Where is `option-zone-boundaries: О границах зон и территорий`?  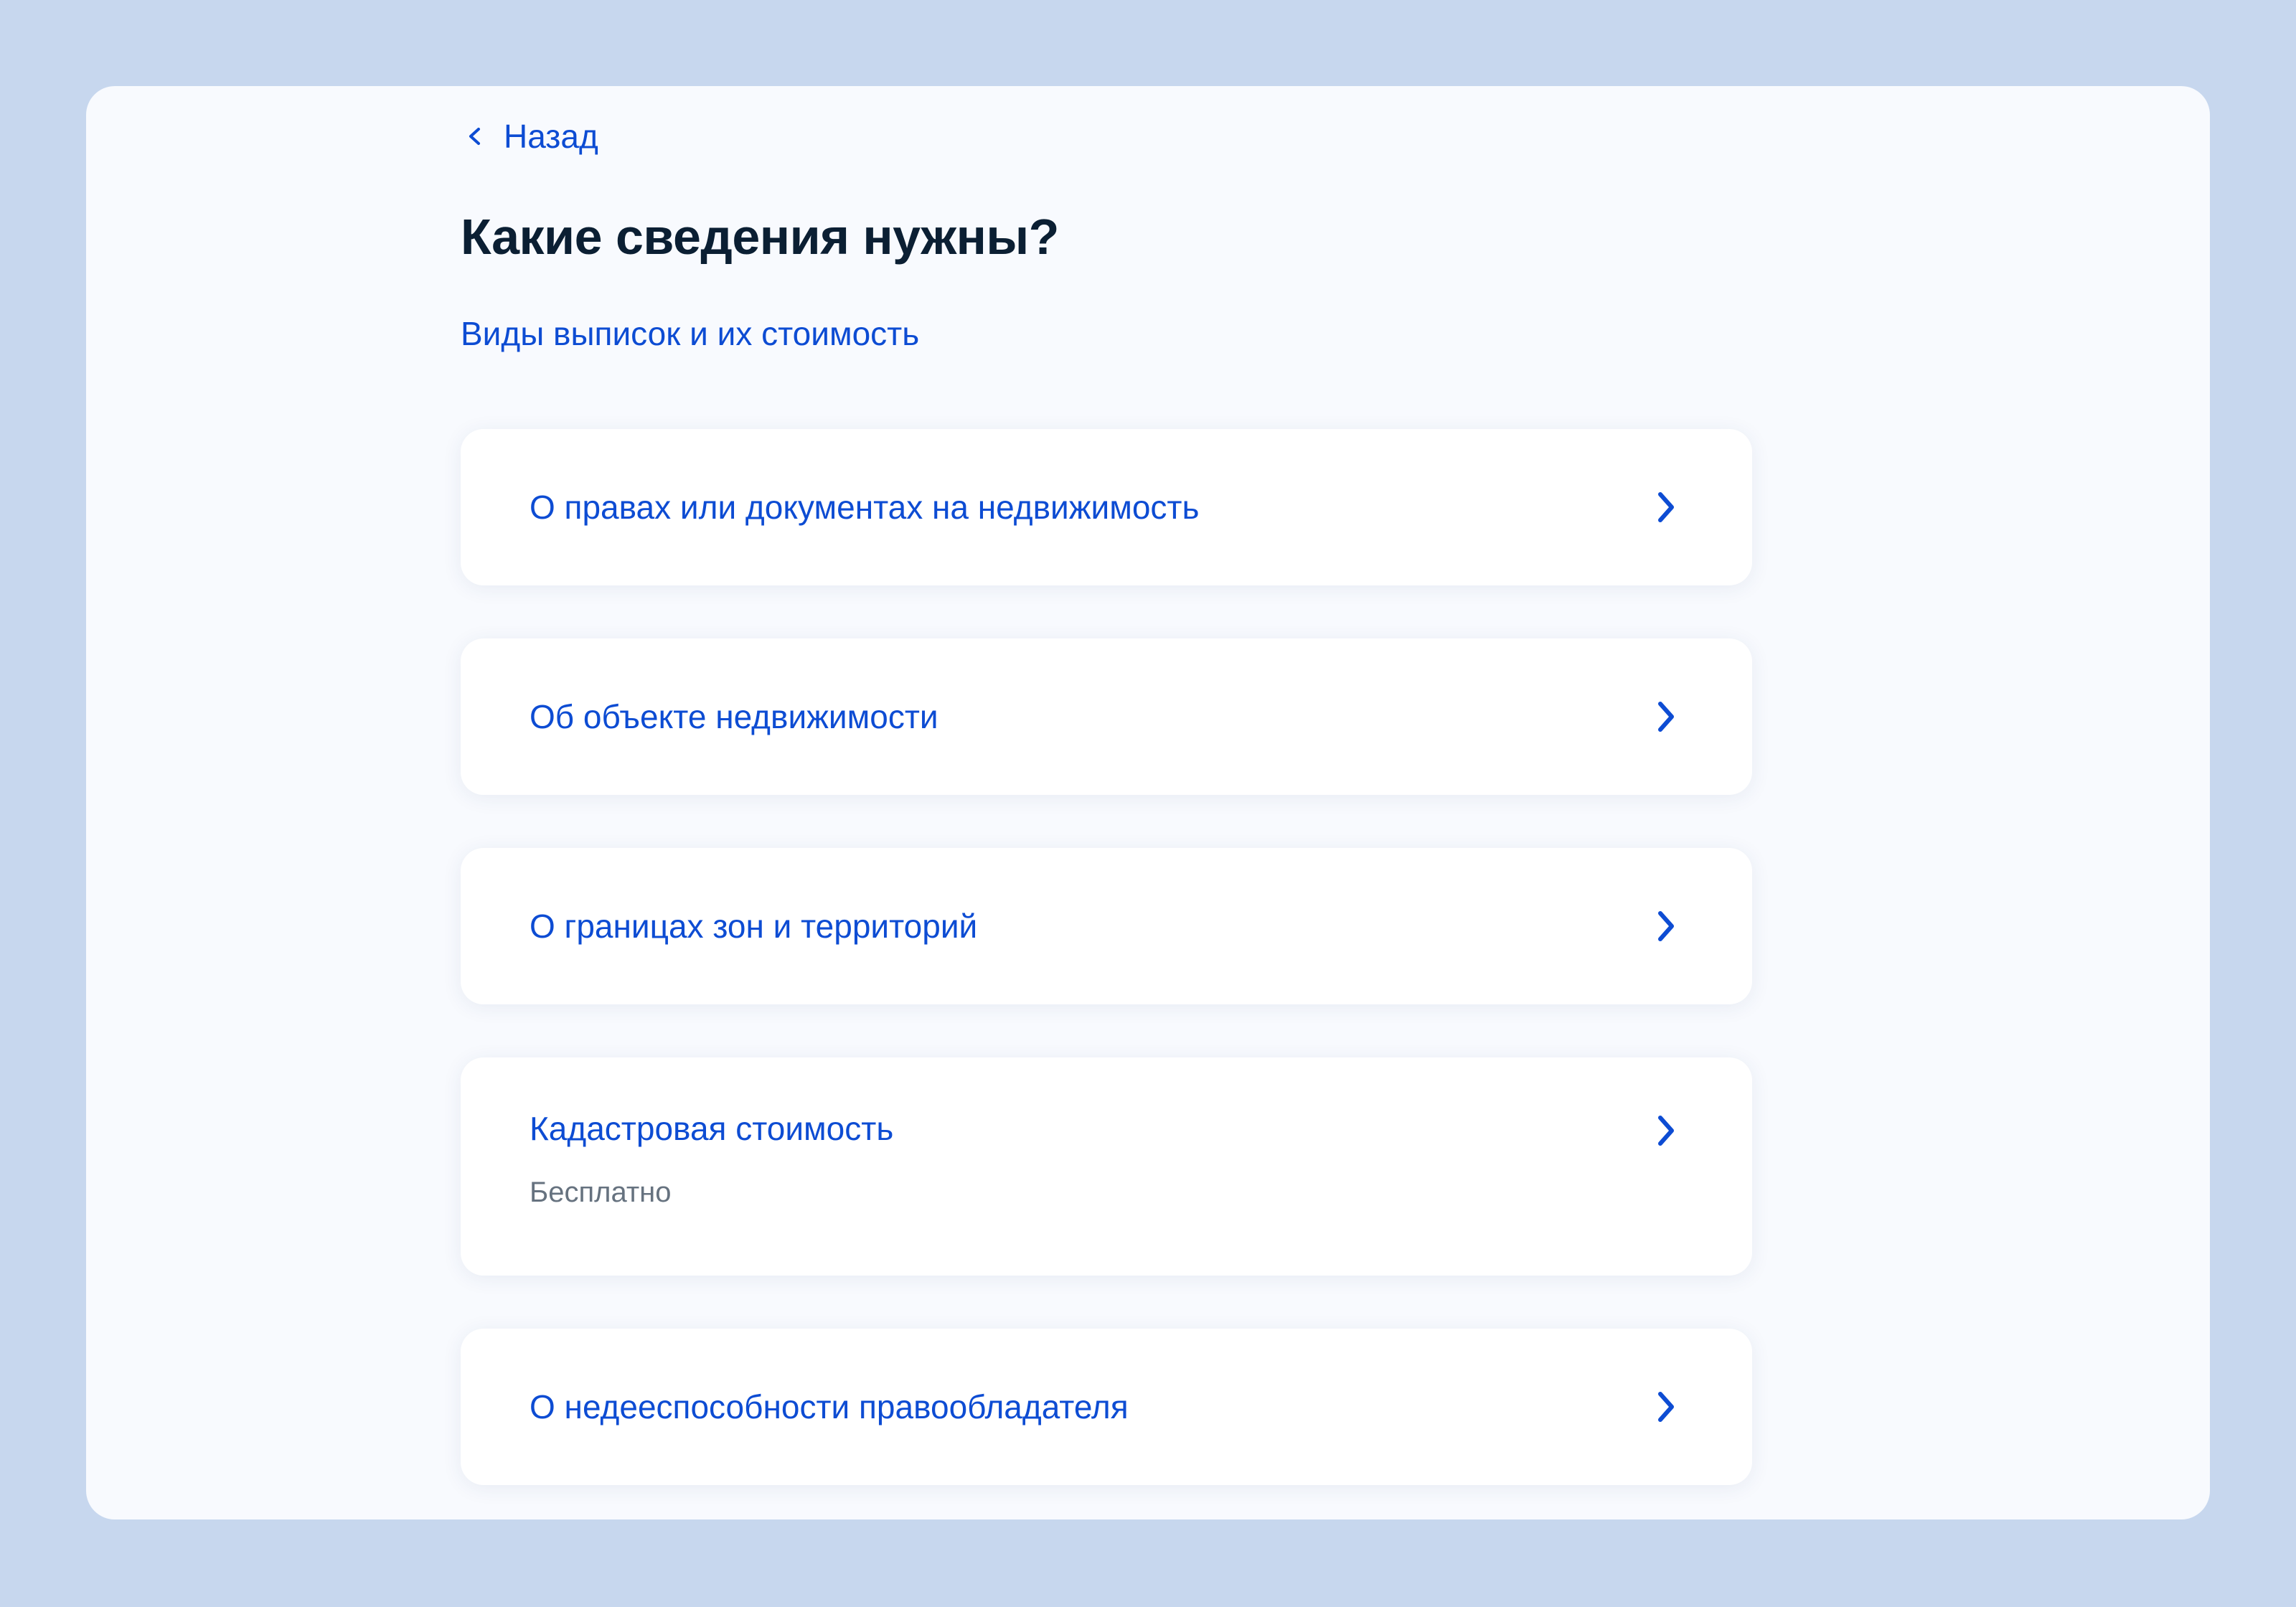
option-zone-boundaries: О границах зон и территорий is located at coordinates (1107, 926).